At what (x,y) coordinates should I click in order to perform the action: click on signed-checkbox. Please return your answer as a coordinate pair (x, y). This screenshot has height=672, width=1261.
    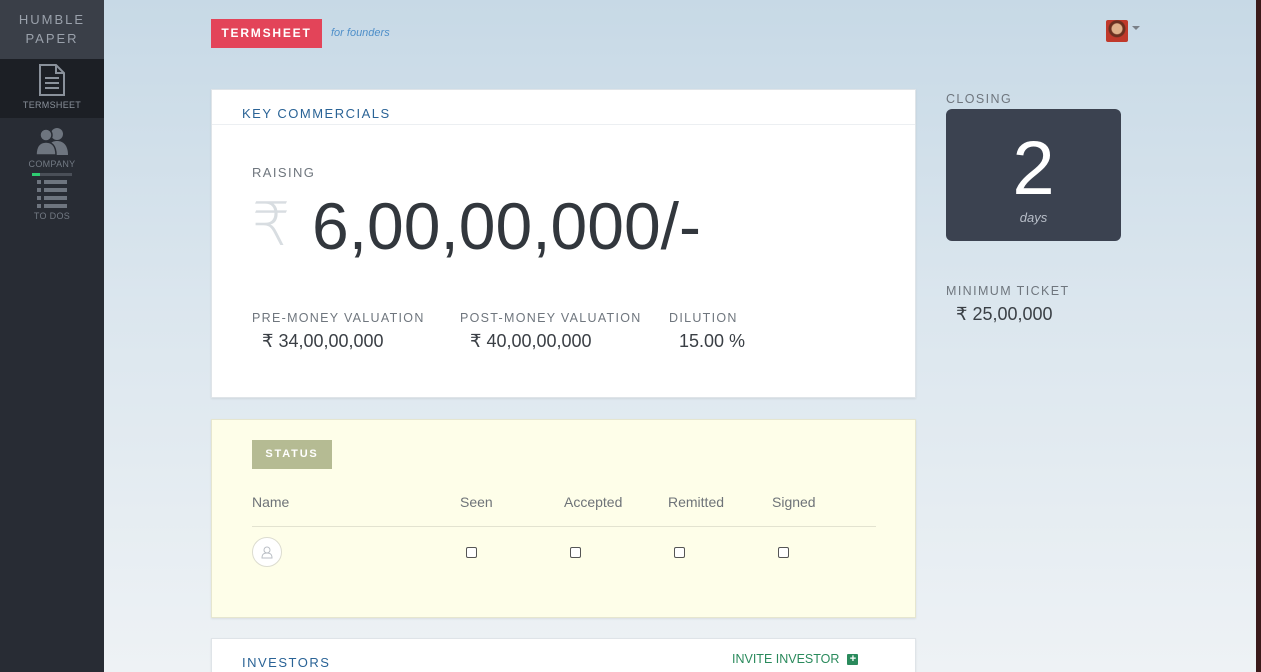
    Looking at the image, I should click on (783, 552).